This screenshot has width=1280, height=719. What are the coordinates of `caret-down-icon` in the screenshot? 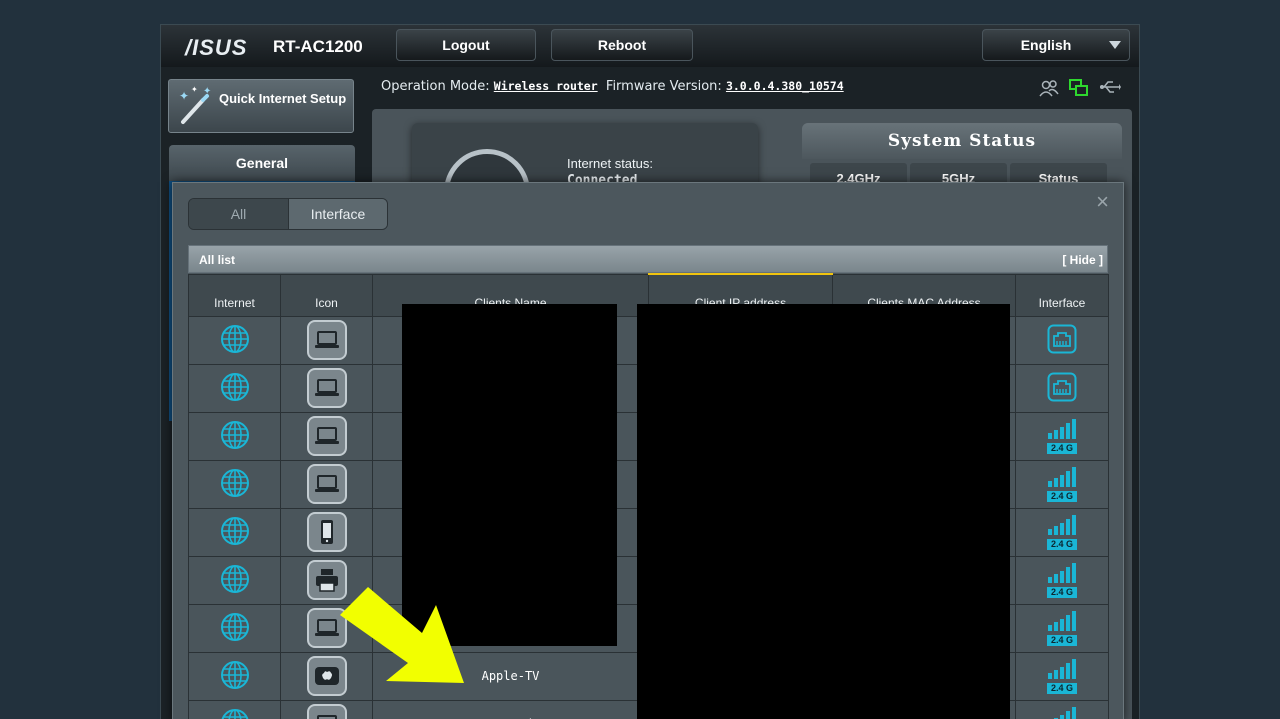 It's located at (1115, 45).